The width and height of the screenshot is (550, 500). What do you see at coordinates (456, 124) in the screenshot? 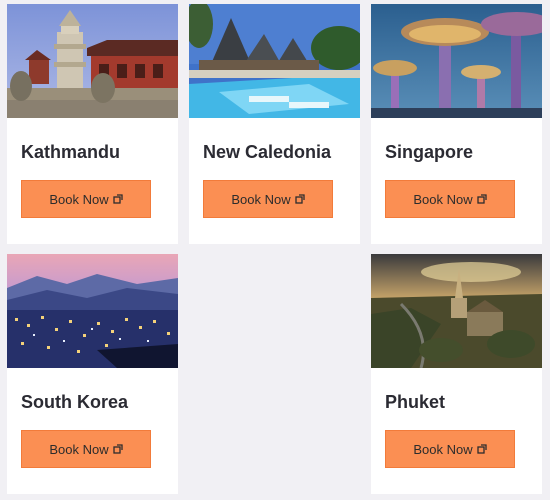
I see `destination-card-singapore: Singapore Book Now` at bounding box center [456, 124].